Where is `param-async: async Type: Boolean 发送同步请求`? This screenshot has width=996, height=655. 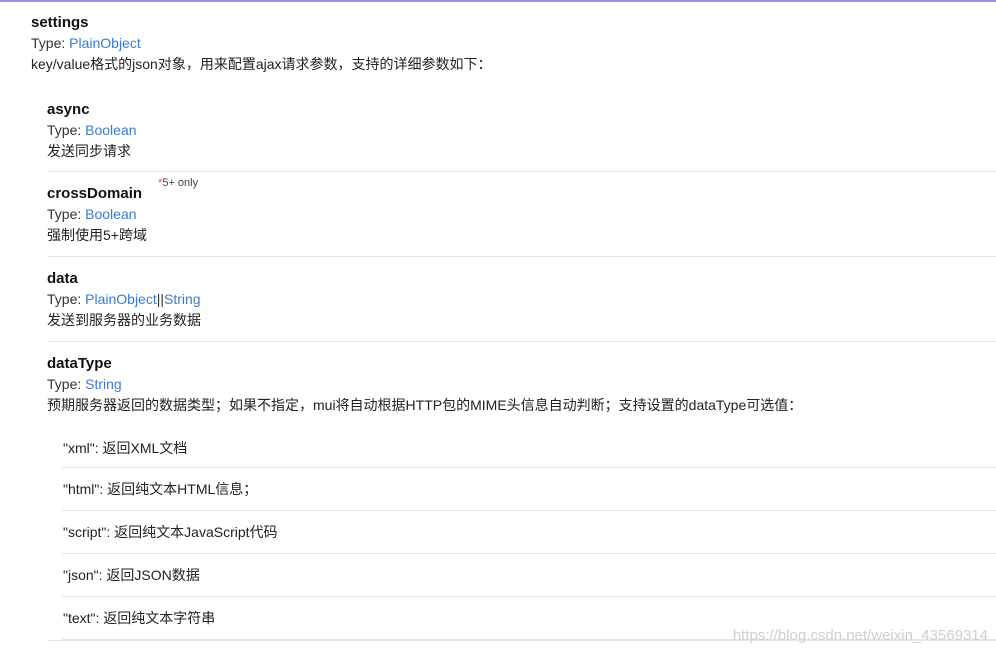
param-async: async Type: Boolean 发送同步请求 is located at coordinates (521, 135).